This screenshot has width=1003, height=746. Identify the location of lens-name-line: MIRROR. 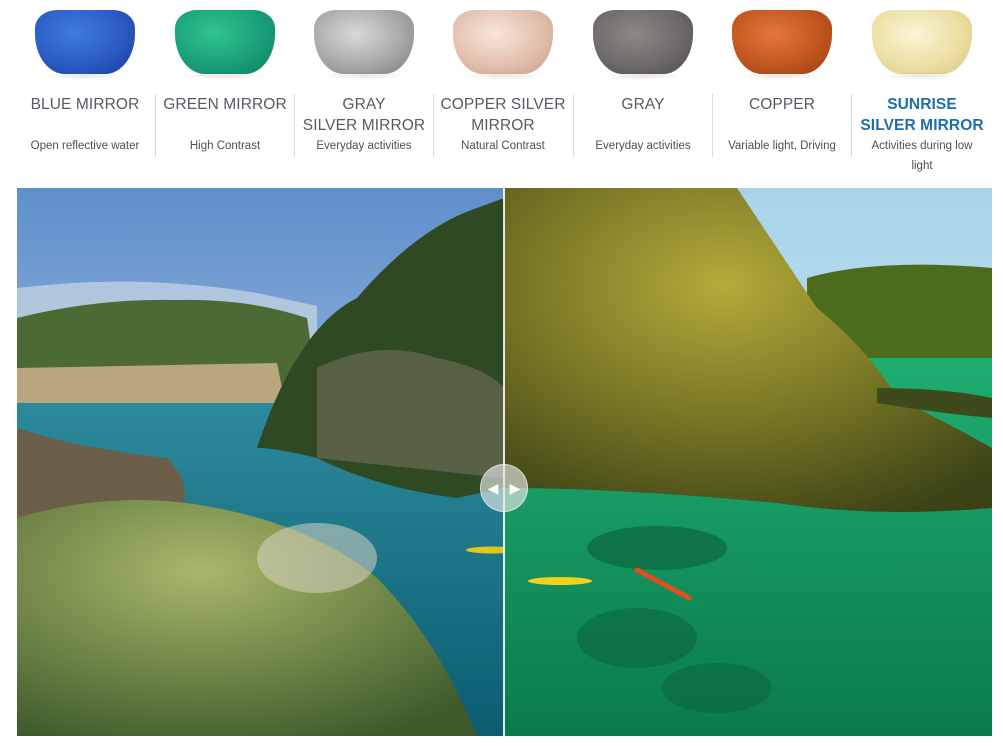
(503, 125).